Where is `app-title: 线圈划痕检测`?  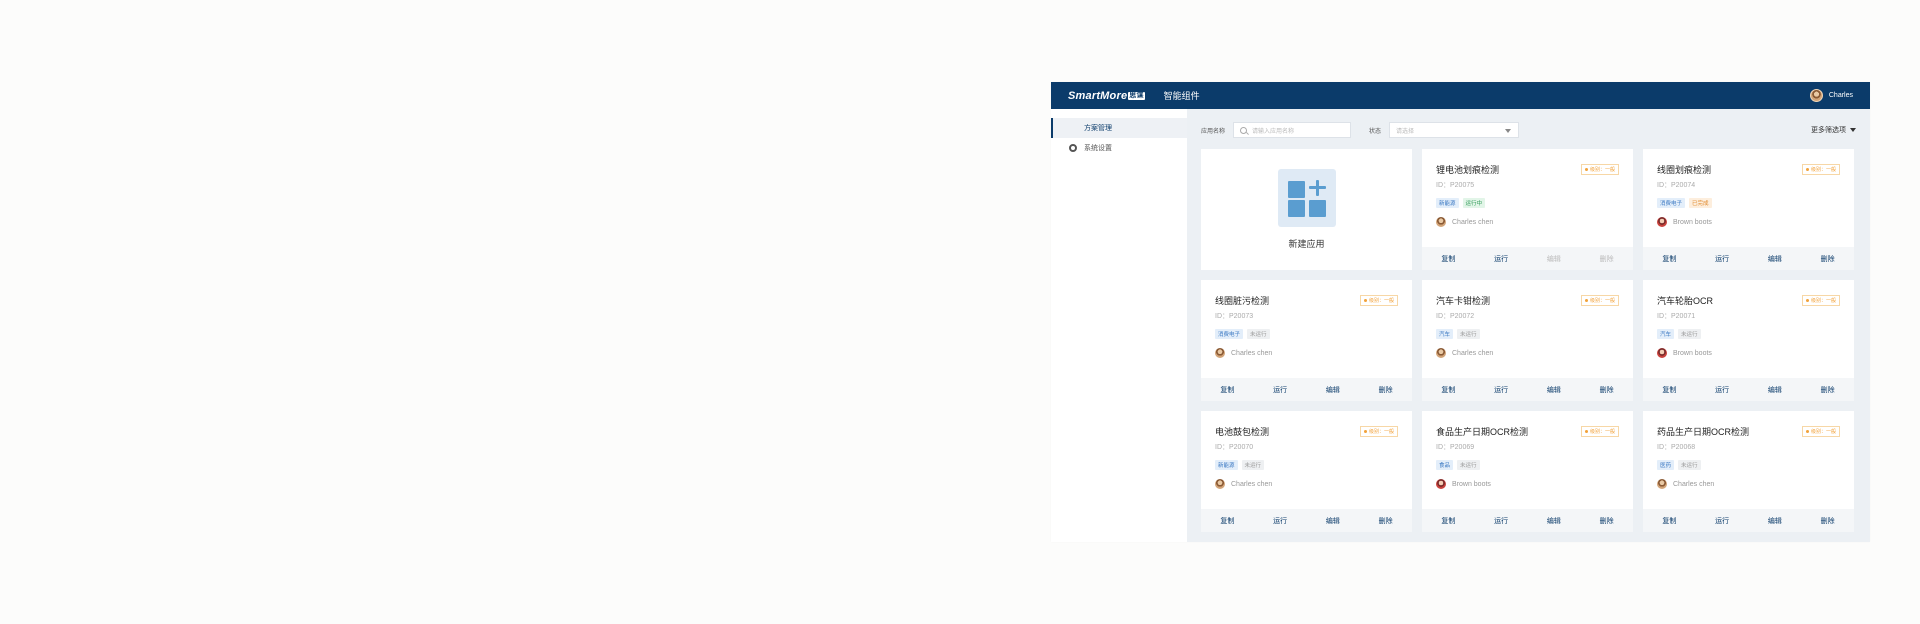 app-title: 线圈划痕检测 is located at coordinates (1684, 170).